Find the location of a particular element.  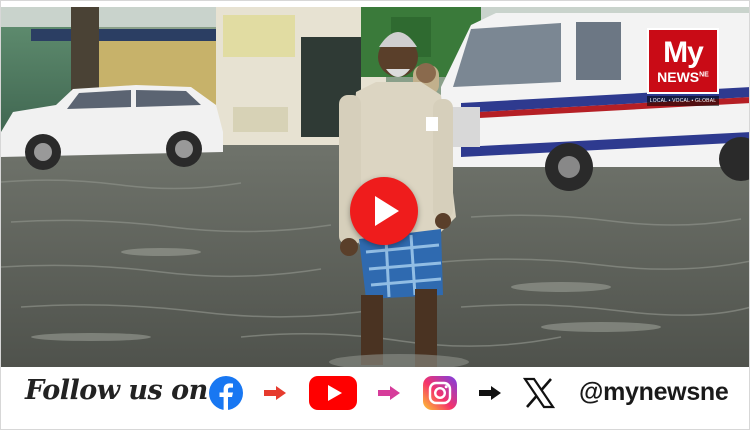

instagram-icon is located at coordinates (440, 393).